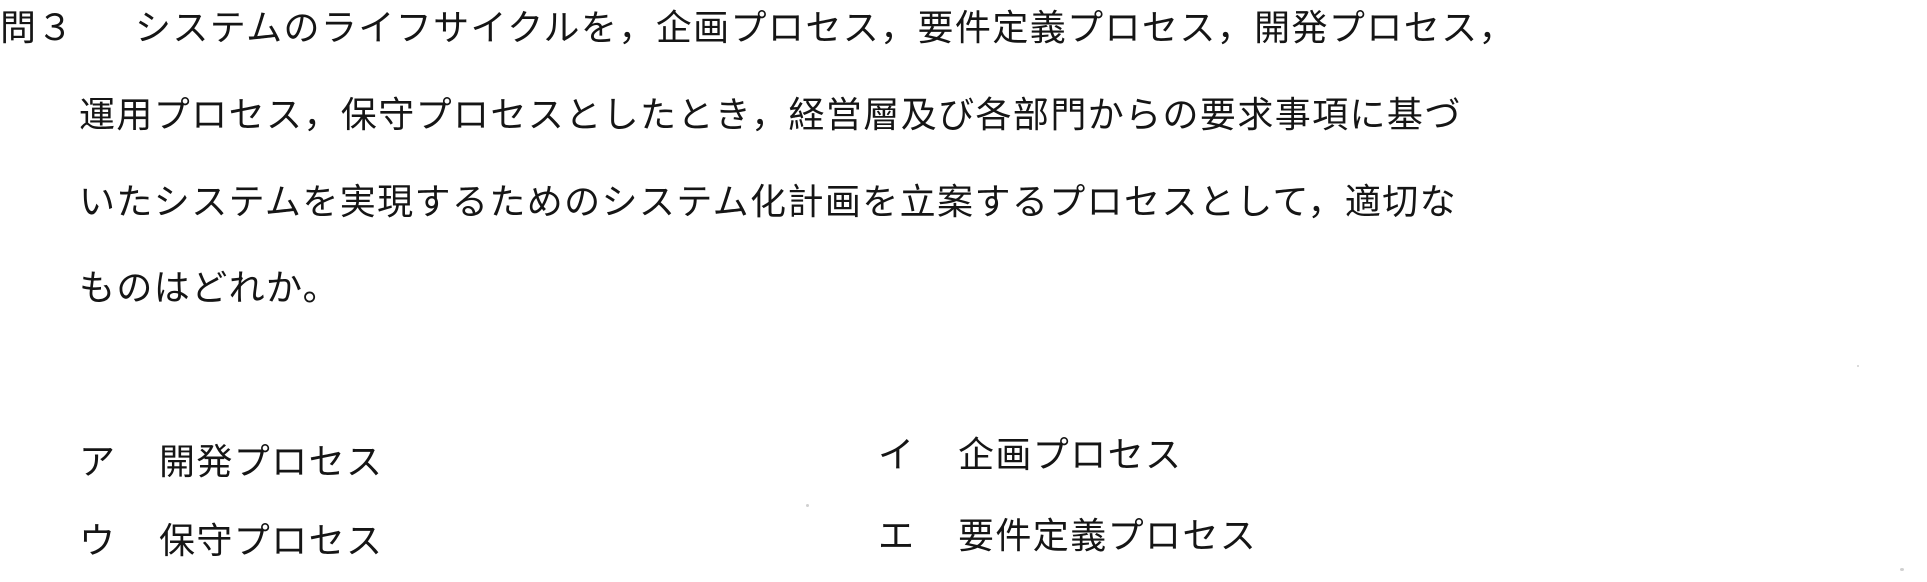 The height and width of the screenshot is (582, 1927). I want to click on choice-i: イ 企画プロセス, so click(1030, 456).